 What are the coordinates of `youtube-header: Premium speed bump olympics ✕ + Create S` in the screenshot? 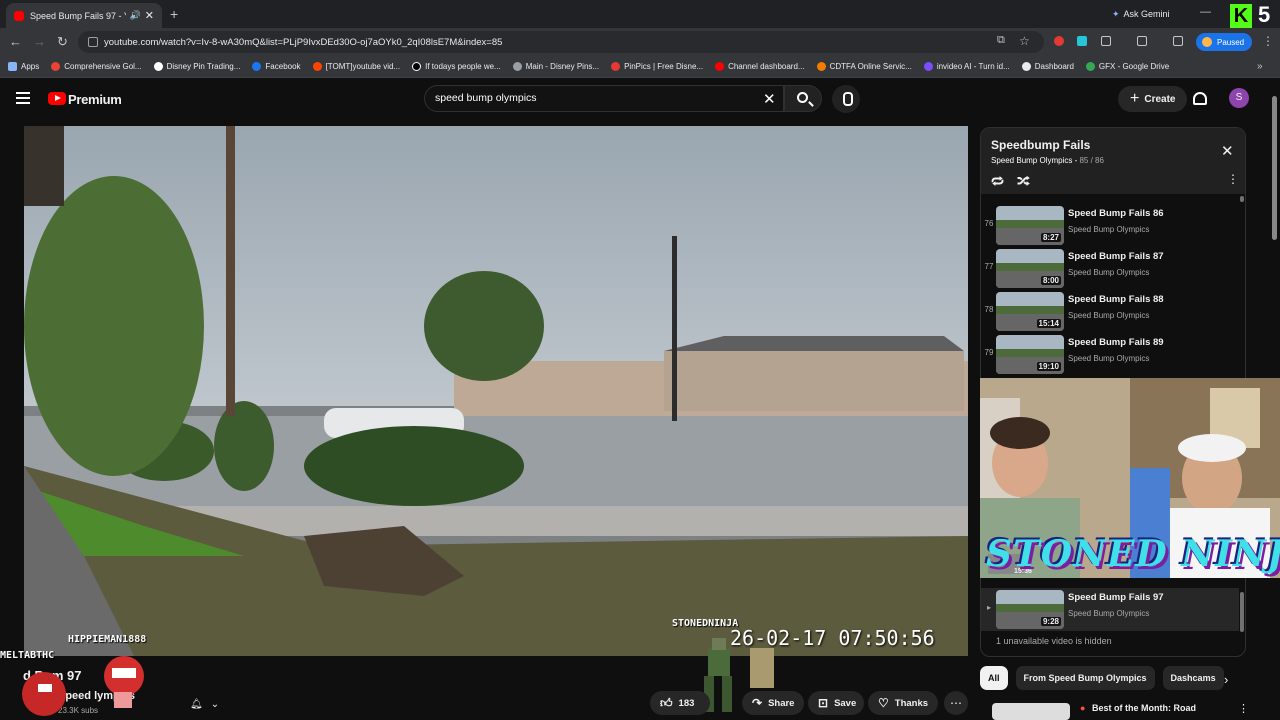 It's located at (640, 99).